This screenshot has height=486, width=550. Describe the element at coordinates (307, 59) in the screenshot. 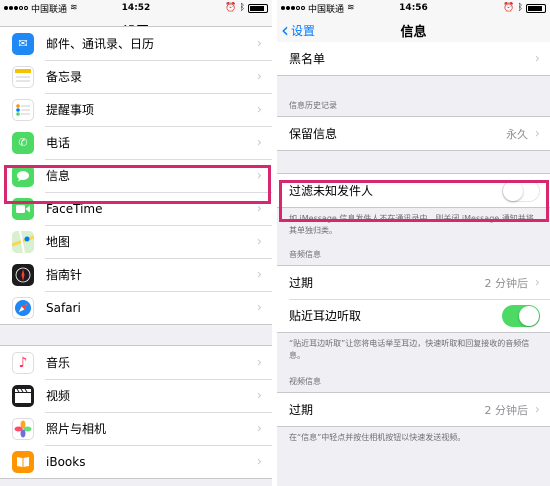

I see `blacklist-label: 黑名单` at that location.